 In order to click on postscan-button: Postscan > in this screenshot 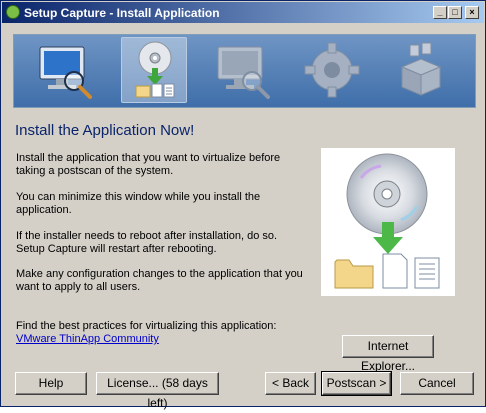, I will do `click(356, 383)`.